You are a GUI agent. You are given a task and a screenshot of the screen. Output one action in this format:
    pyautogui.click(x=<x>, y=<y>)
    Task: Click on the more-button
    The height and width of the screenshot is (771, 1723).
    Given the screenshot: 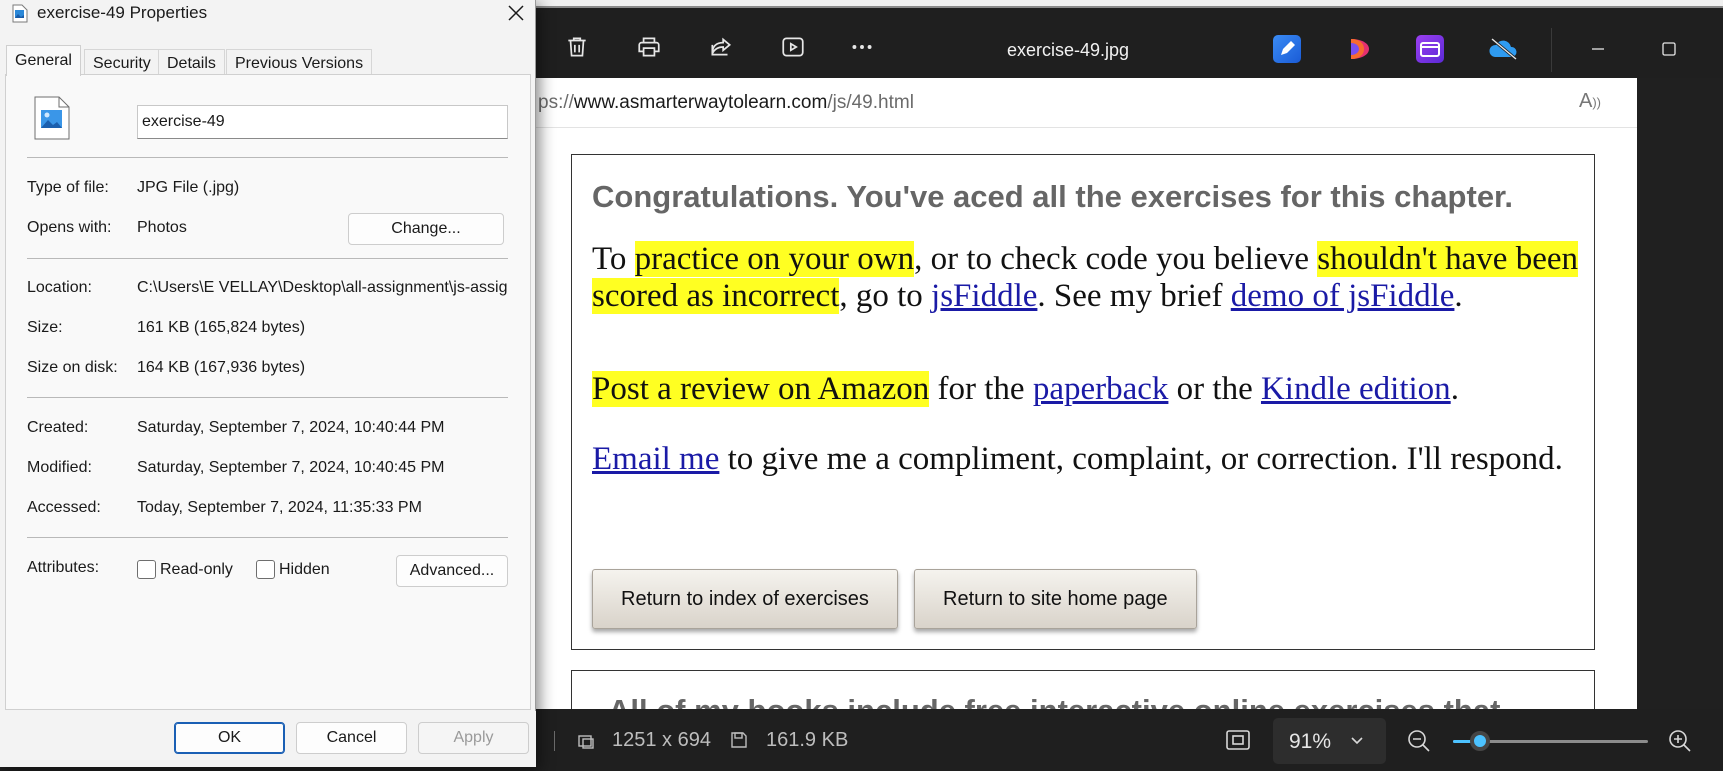 What is the action you would take?
    pyautogui.click(x=862, y=47)
    